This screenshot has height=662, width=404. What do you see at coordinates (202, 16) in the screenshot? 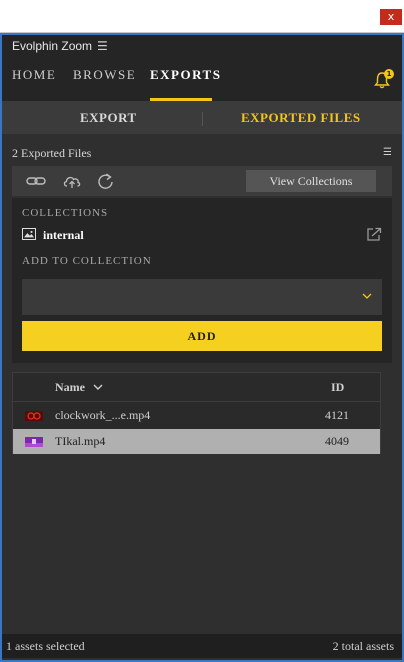
I see `window-titlebar: x` at bounding box center [202, 16].